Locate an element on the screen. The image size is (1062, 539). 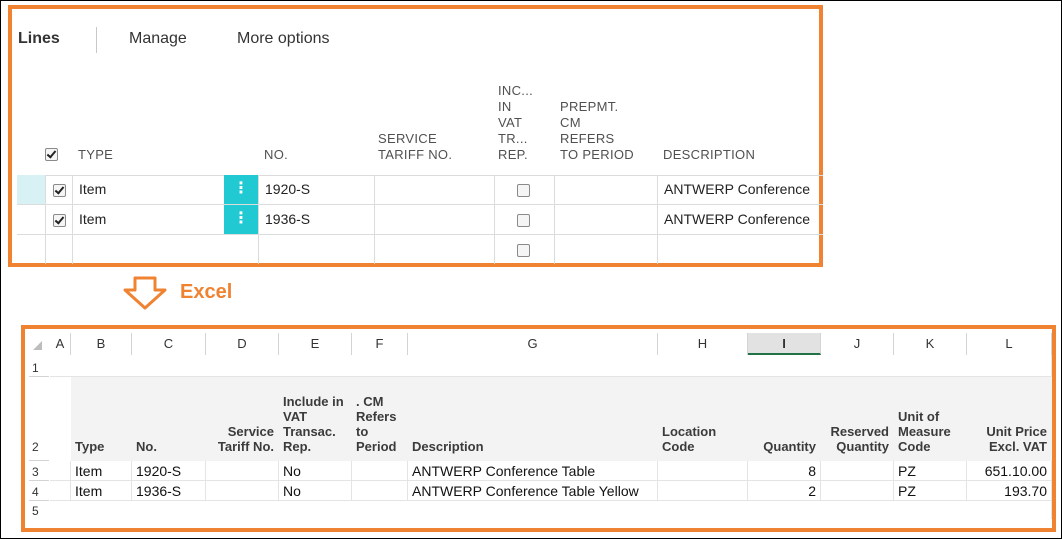
header-type: TYPE is located at coordinates (95, 155).